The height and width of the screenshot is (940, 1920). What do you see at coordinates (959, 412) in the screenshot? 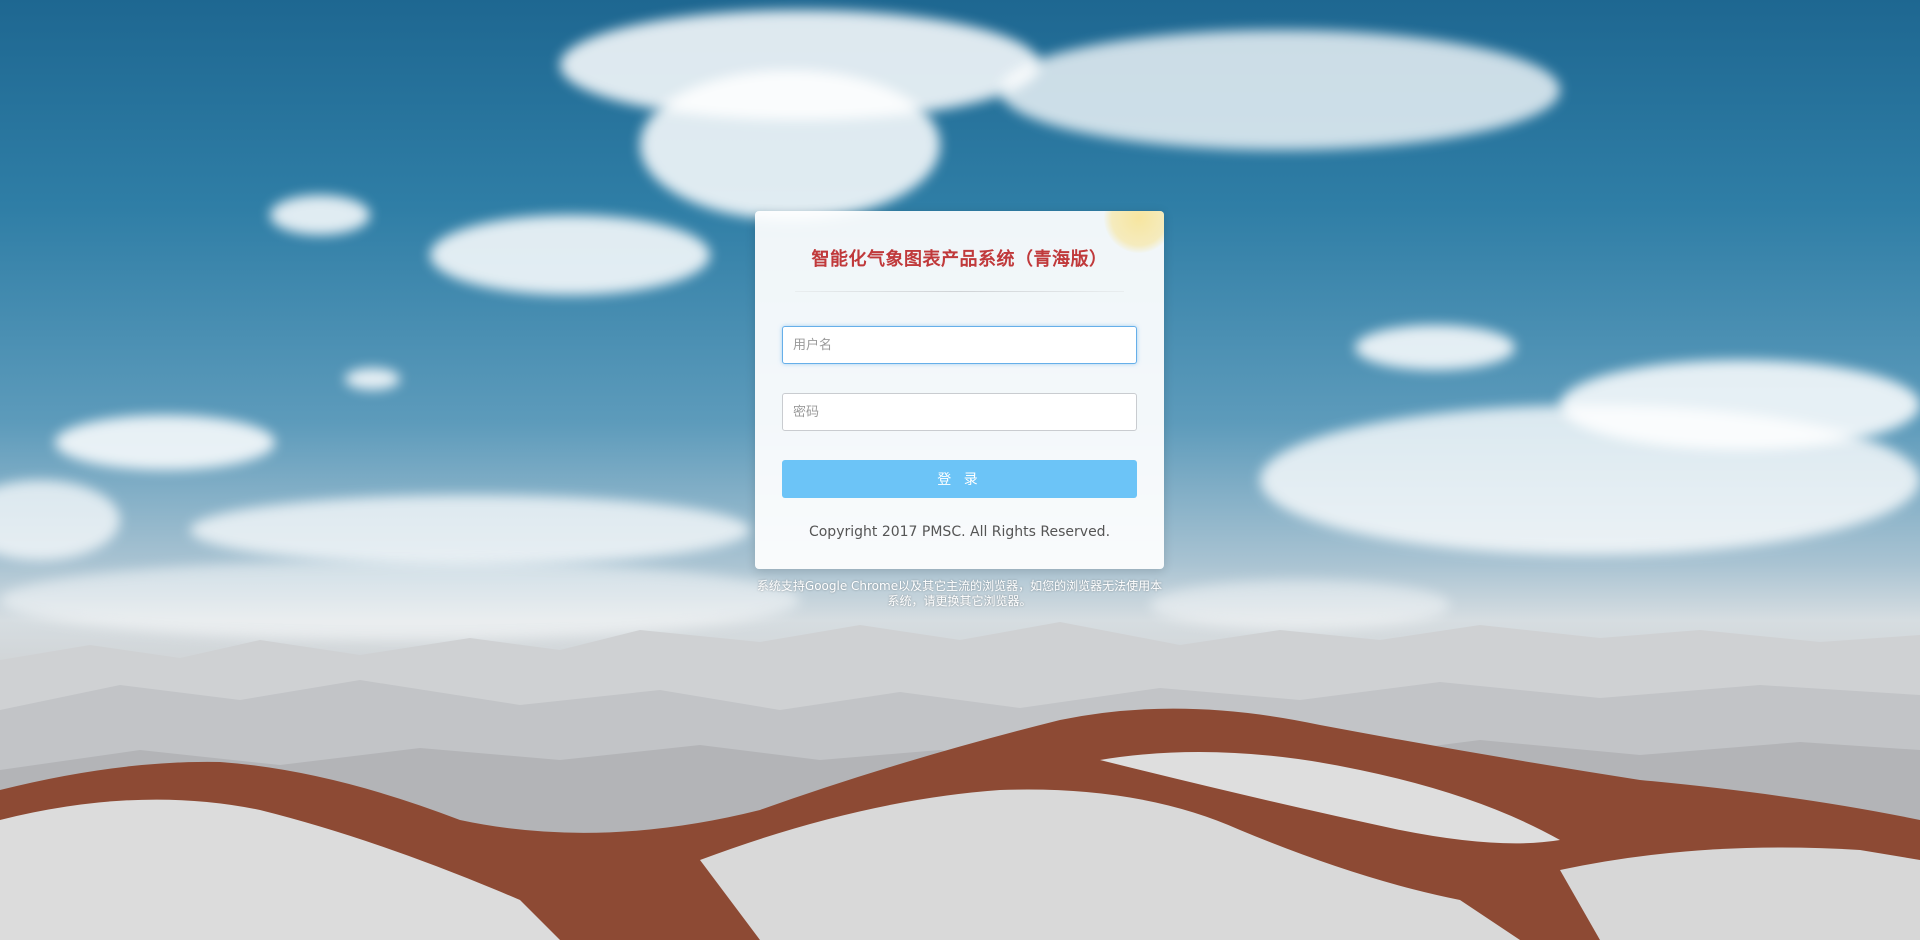
I see `password-input` at bounding box center [959, 412].